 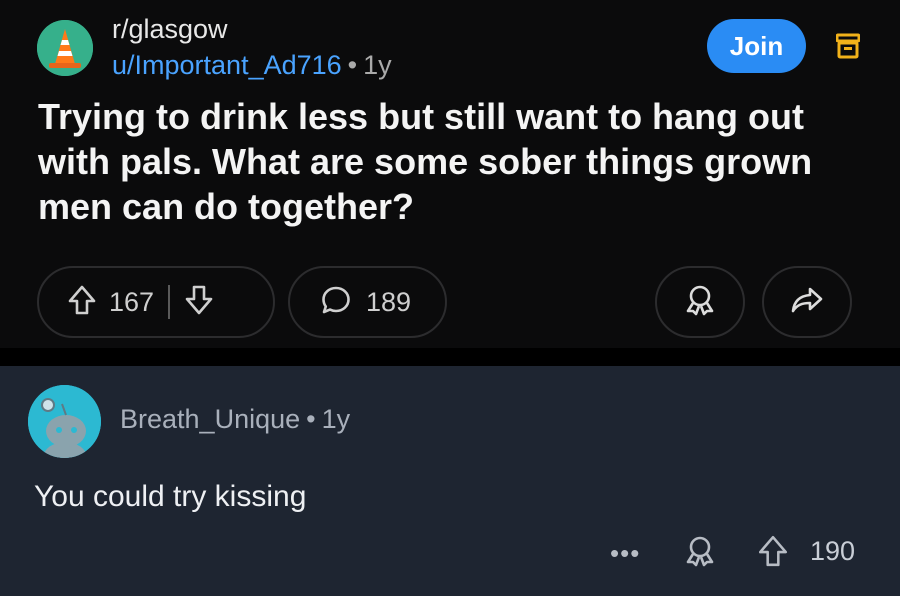 I want to click on comment-upvote-count: 190, so click(x=833, y=551).